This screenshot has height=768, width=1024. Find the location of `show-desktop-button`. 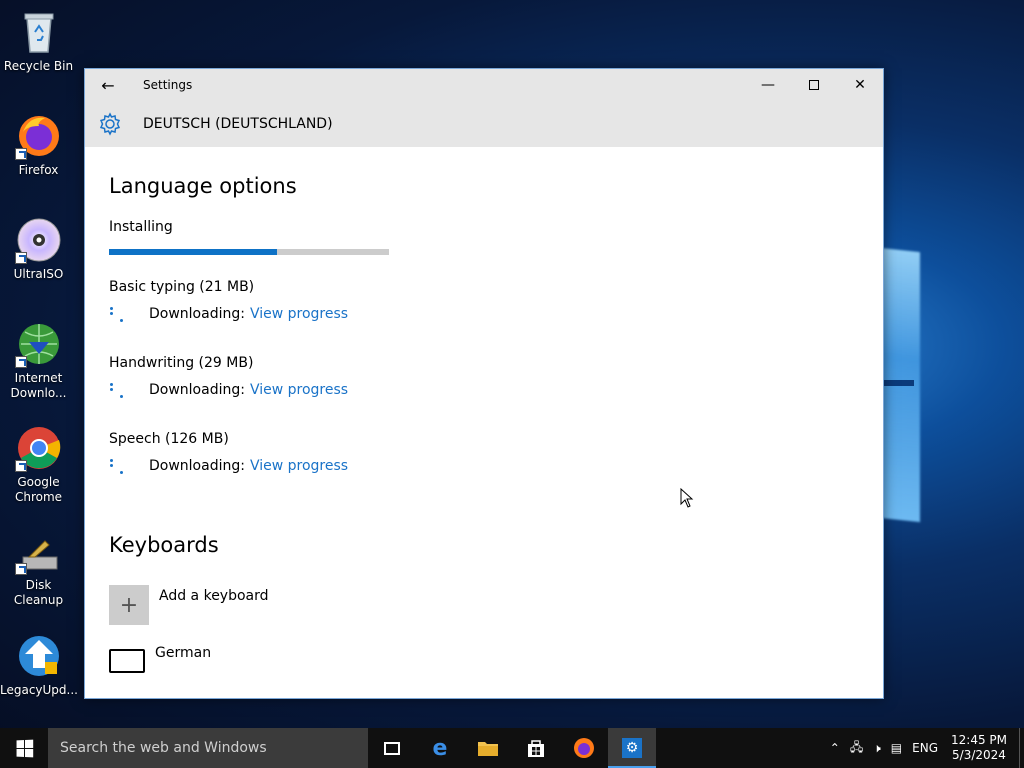

show-desktop-button is located at coordinates (1021, 748).